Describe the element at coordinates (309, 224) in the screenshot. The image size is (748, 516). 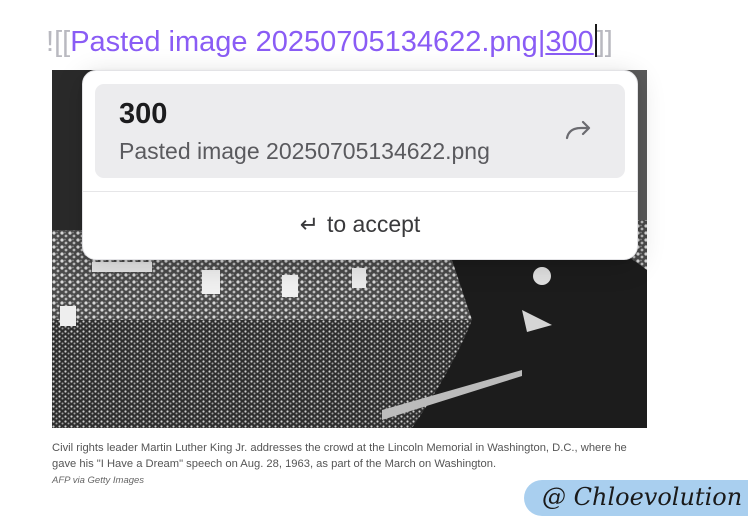
I see `enter-key-icon: ↵` at that location.